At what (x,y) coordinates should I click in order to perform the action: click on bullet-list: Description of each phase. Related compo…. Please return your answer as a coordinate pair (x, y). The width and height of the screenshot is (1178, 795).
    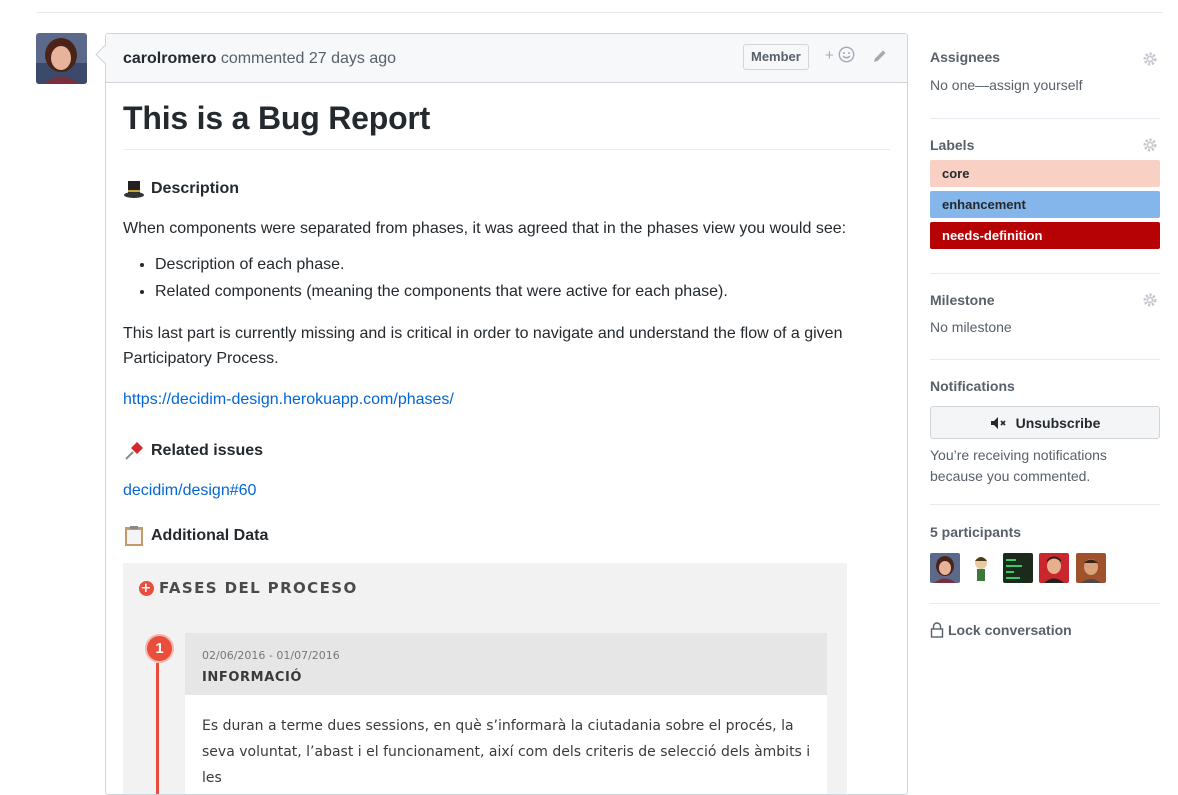
    Looking at the image, I should click on (506, 278).